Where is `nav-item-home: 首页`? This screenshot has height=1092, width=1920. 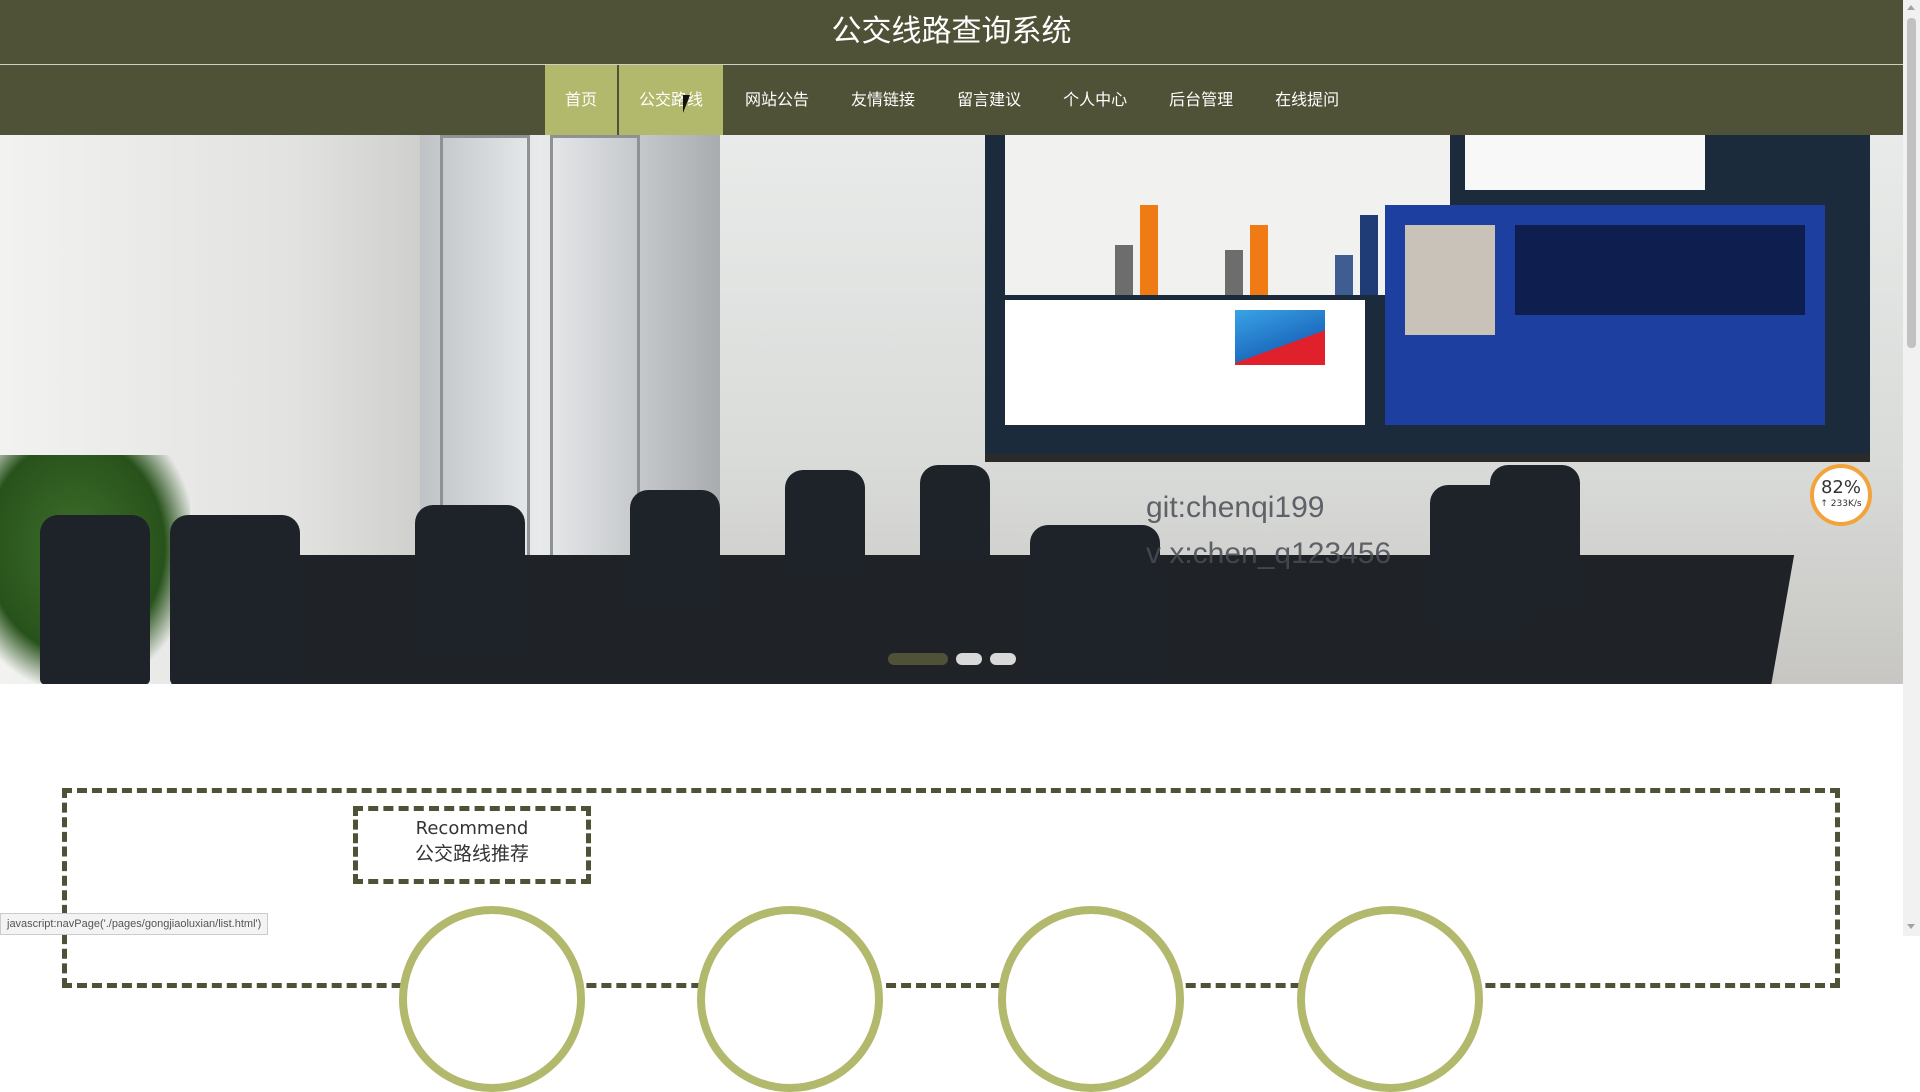
nav-item-home: 首页 is located at coordinates (581, 100).